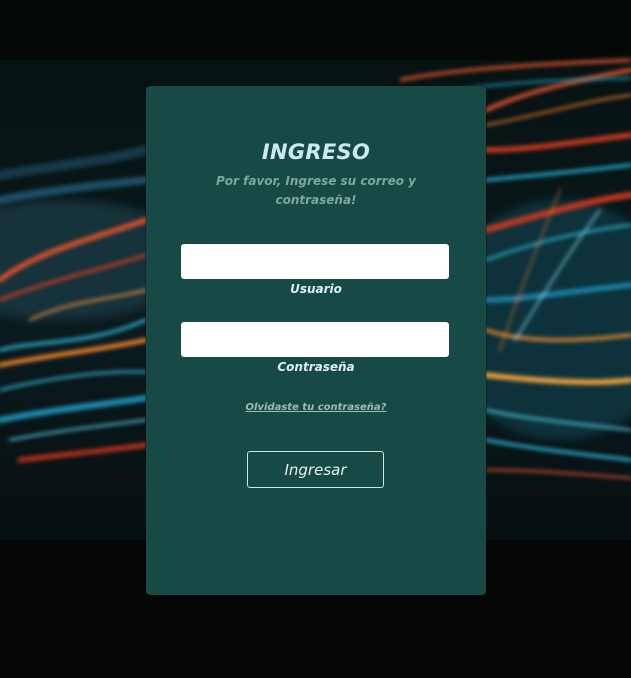 This screenshot has width=631, height=678. Describe the element at coordinates (316, 367) in the screenshot. I see `password-label: Contraseña` at that location.